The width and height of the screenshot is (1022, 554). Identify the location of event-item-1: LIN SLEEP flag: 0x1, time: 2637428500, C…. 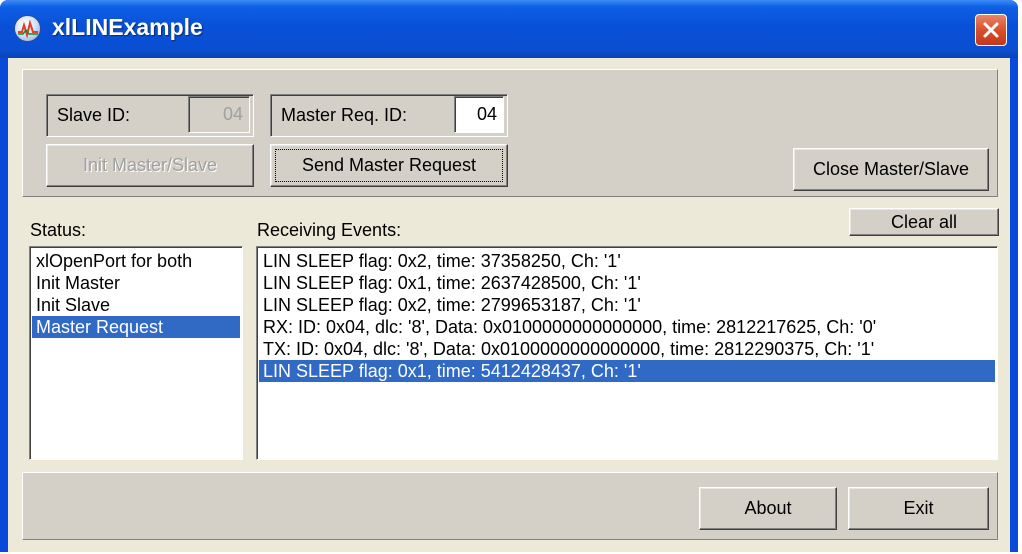
(627, 283).